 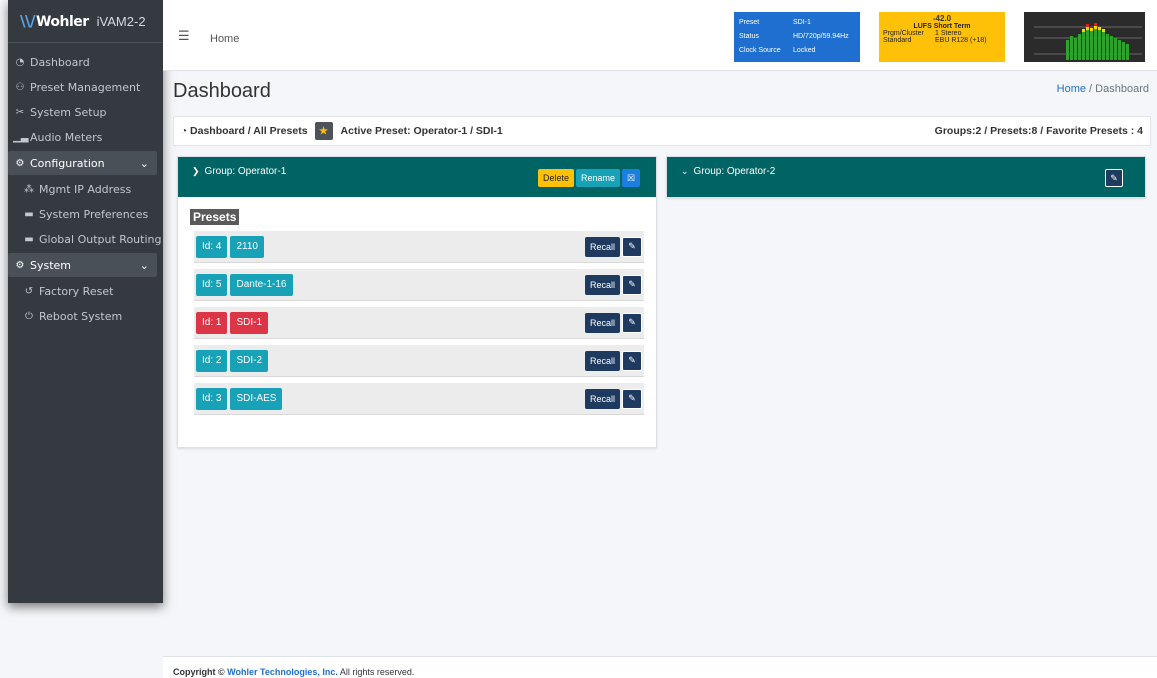 What do you see at coordinates (222, 91) in the screenshot?
I see `page-title: Dashboard` at bounding box center [222, 91].